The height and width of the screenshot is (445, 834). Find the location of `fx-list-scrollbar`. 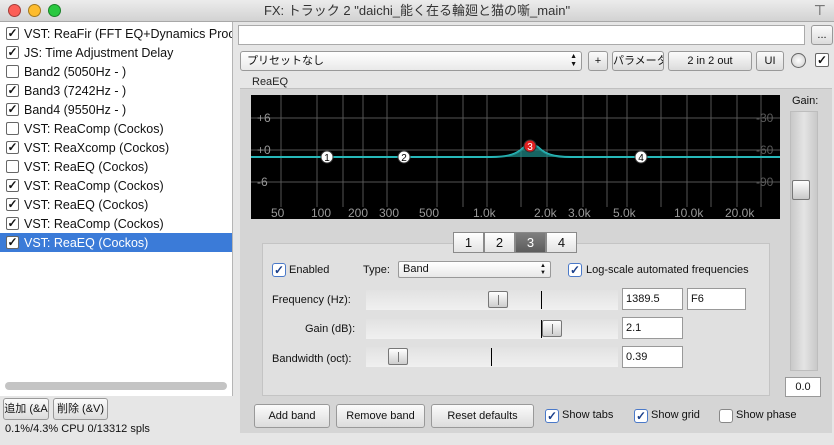

fx-list-scrollbar is located at coordinates (116, 386).